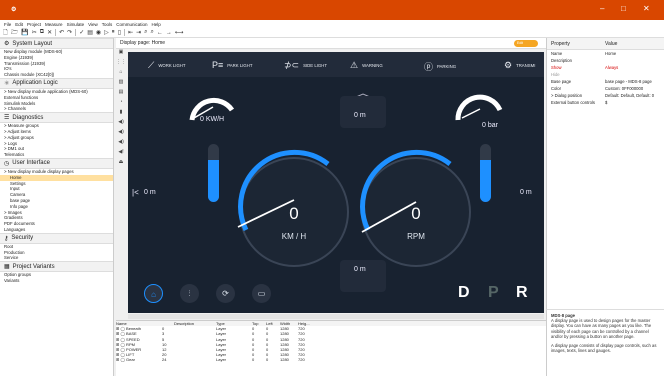 Image resolution: width=664 pixels, height=376 pixels. What do you see at coordinates (56, 43) in the screenshot?
I see `section-system-layout: ⚙ System Layout` at bounding box center [56, 43].